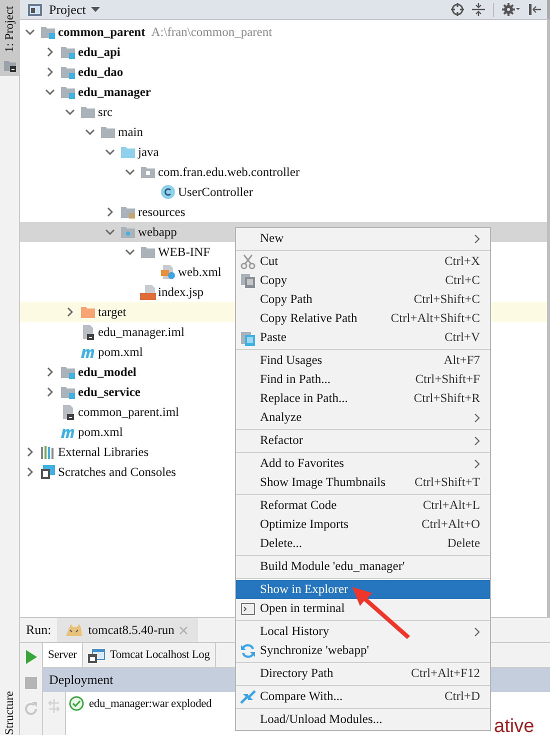 This screenshot has height=735, width=550. I want to click on item-label: edu_api, so click(99, 52).